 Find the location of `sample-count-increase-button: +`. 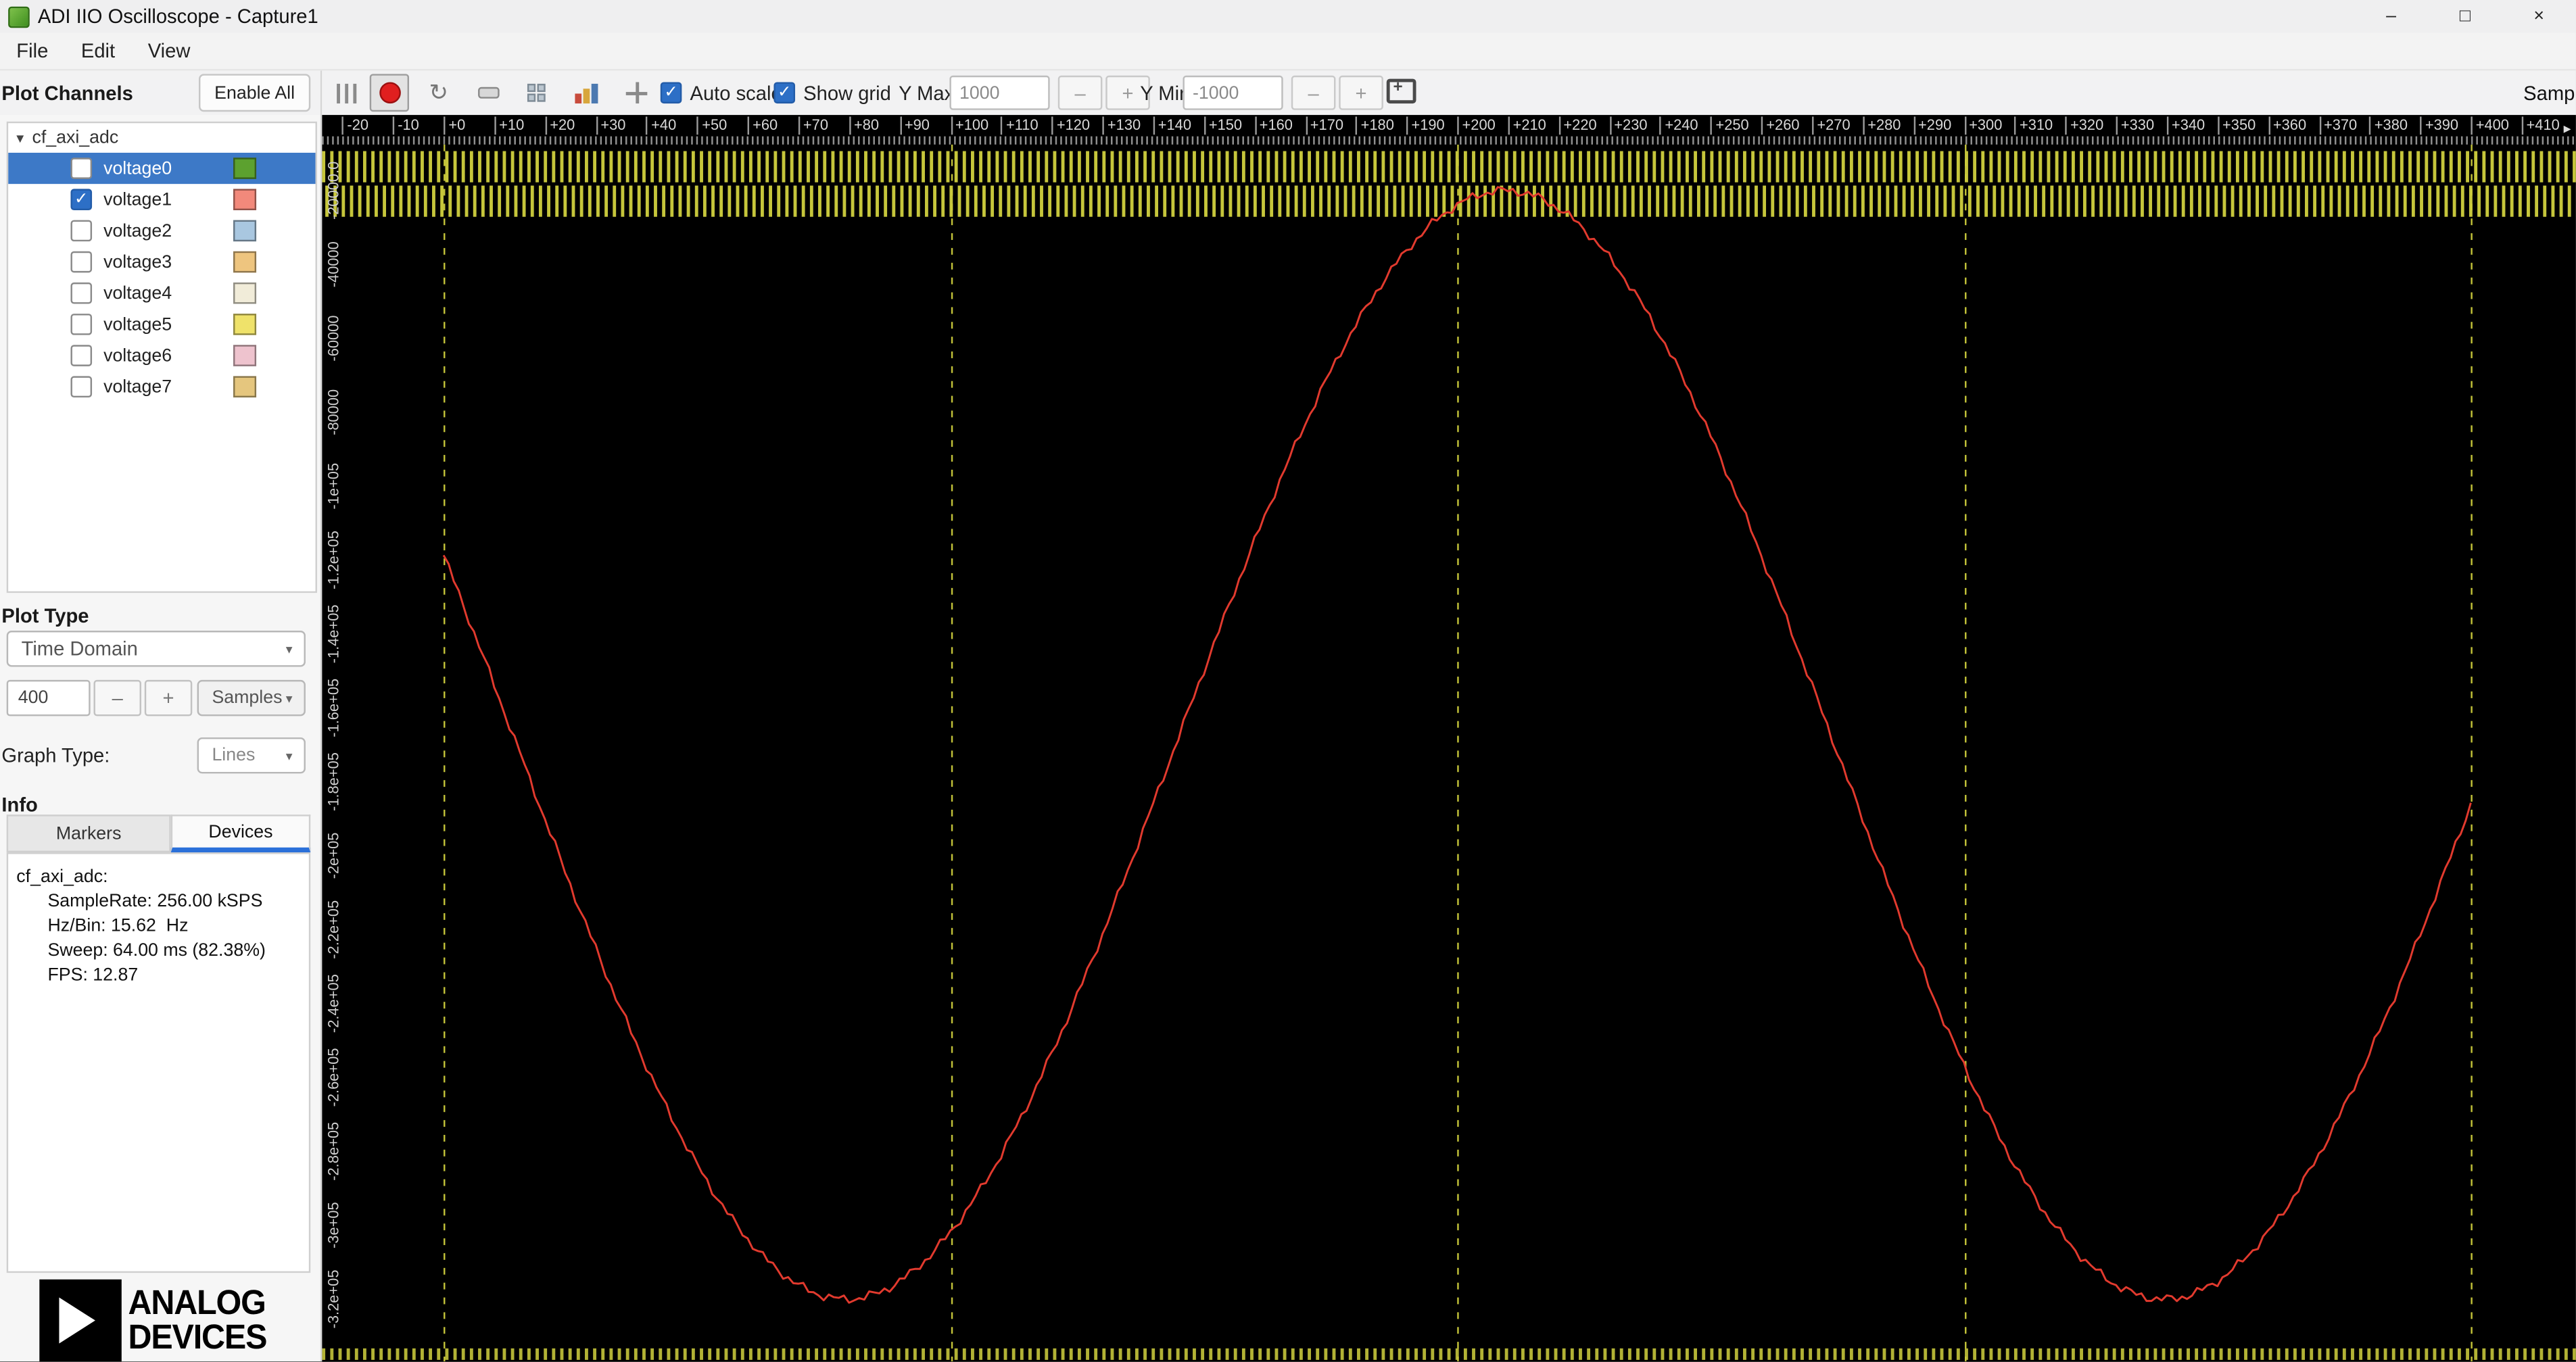

sample-count-increase-button: + is located at coordinates (168, 697).